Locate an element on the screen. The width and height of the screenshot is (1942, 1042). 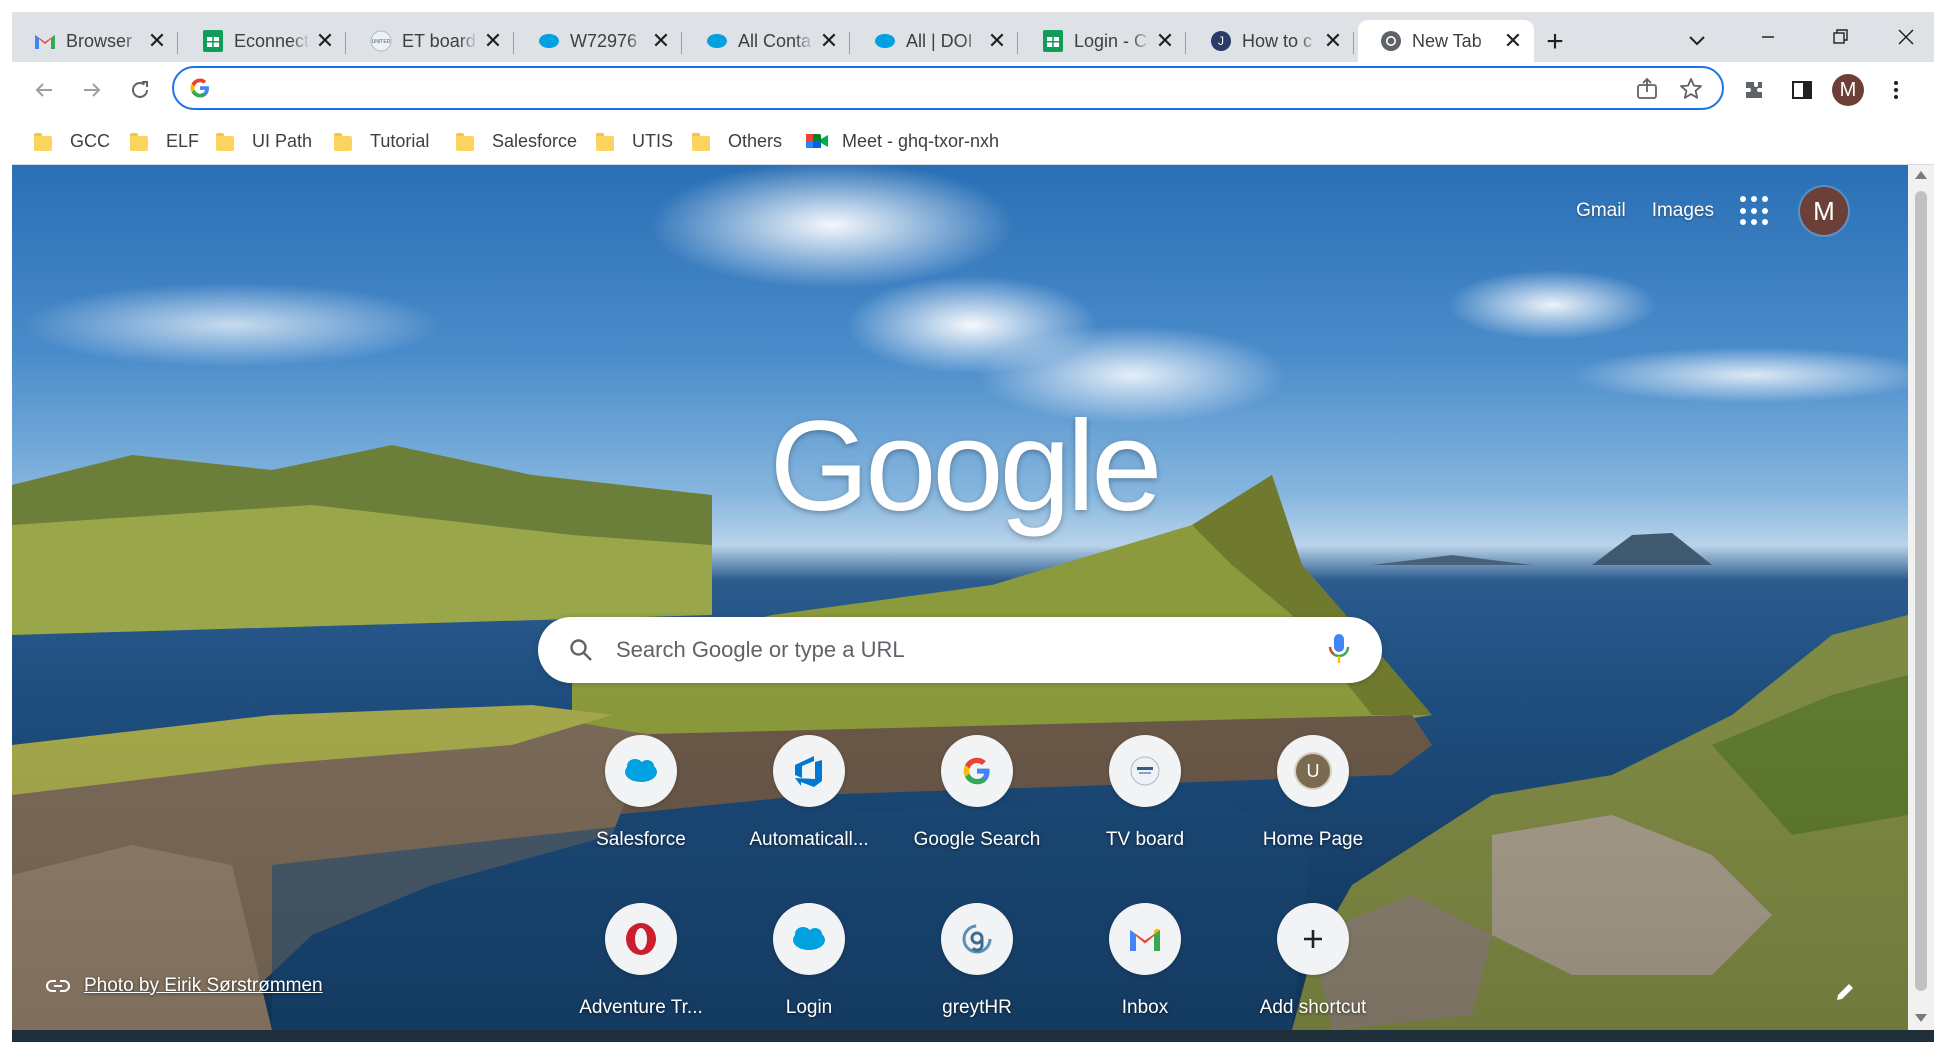
add-shortcut-button: Add shortcut is located at coordinates (1313, 966).